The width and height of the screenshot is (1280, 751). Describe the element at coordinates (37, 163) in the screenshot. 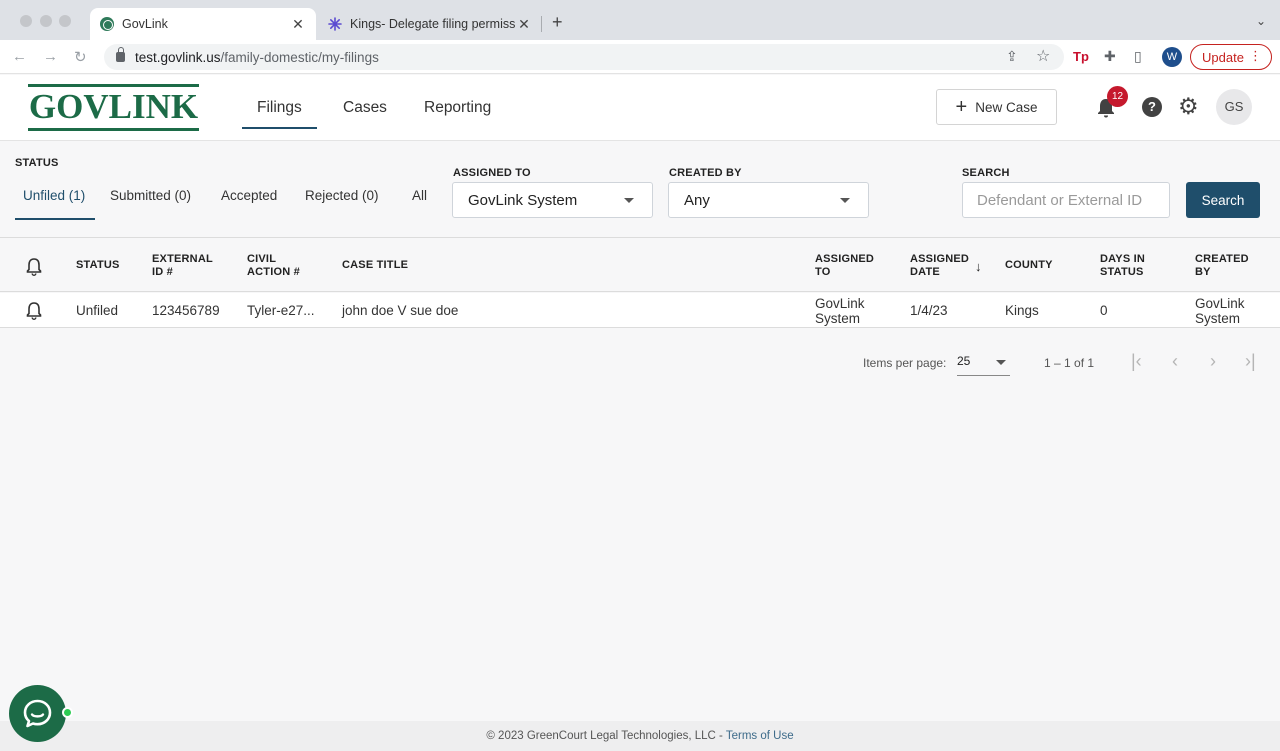

I see `status-filter-label: STATUS` at that location.